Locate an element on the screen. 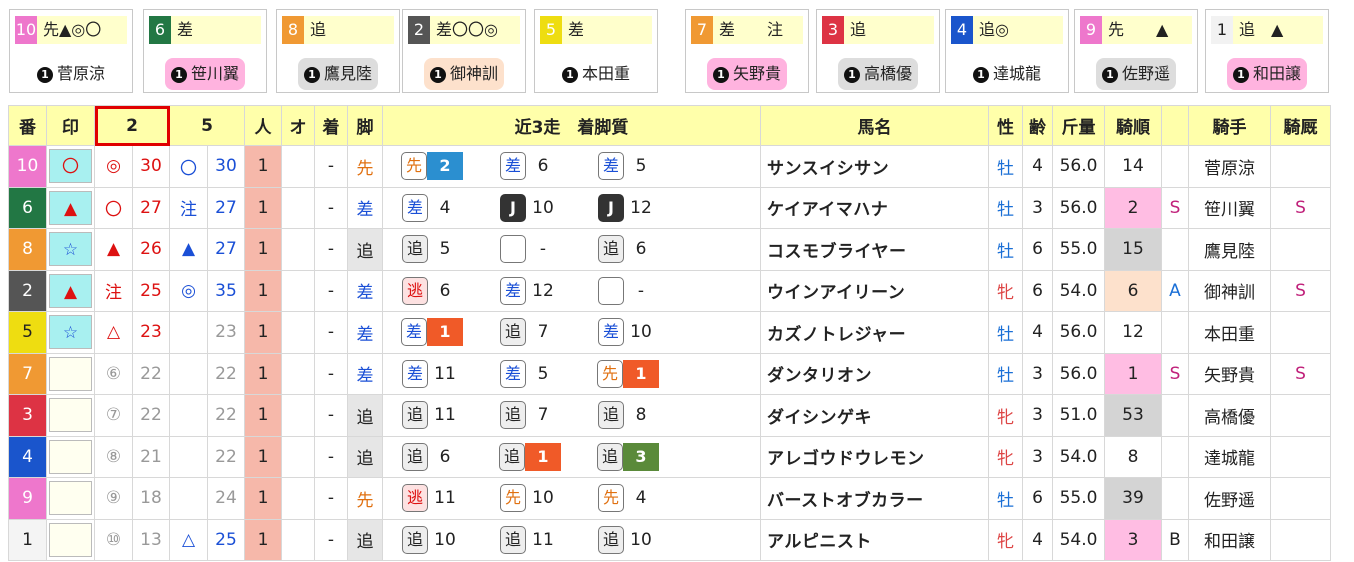  table-row: 6 ▲ 〇 27 注 27 1- 差差 4 J 10 J 12 ケイアイマハナ牡 3 56.0 2 S 笹川翼 S is located at coordinates (669, 207).